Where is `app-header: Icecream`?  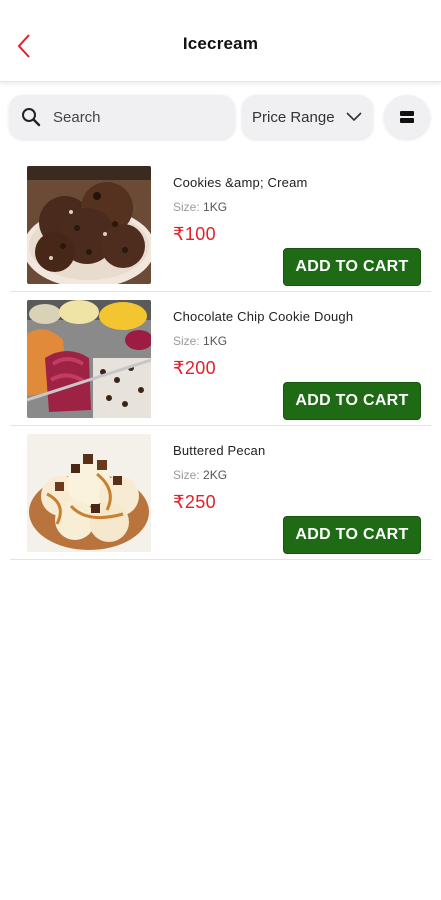
app-header: Icecream is located at coordinates (220, 41).